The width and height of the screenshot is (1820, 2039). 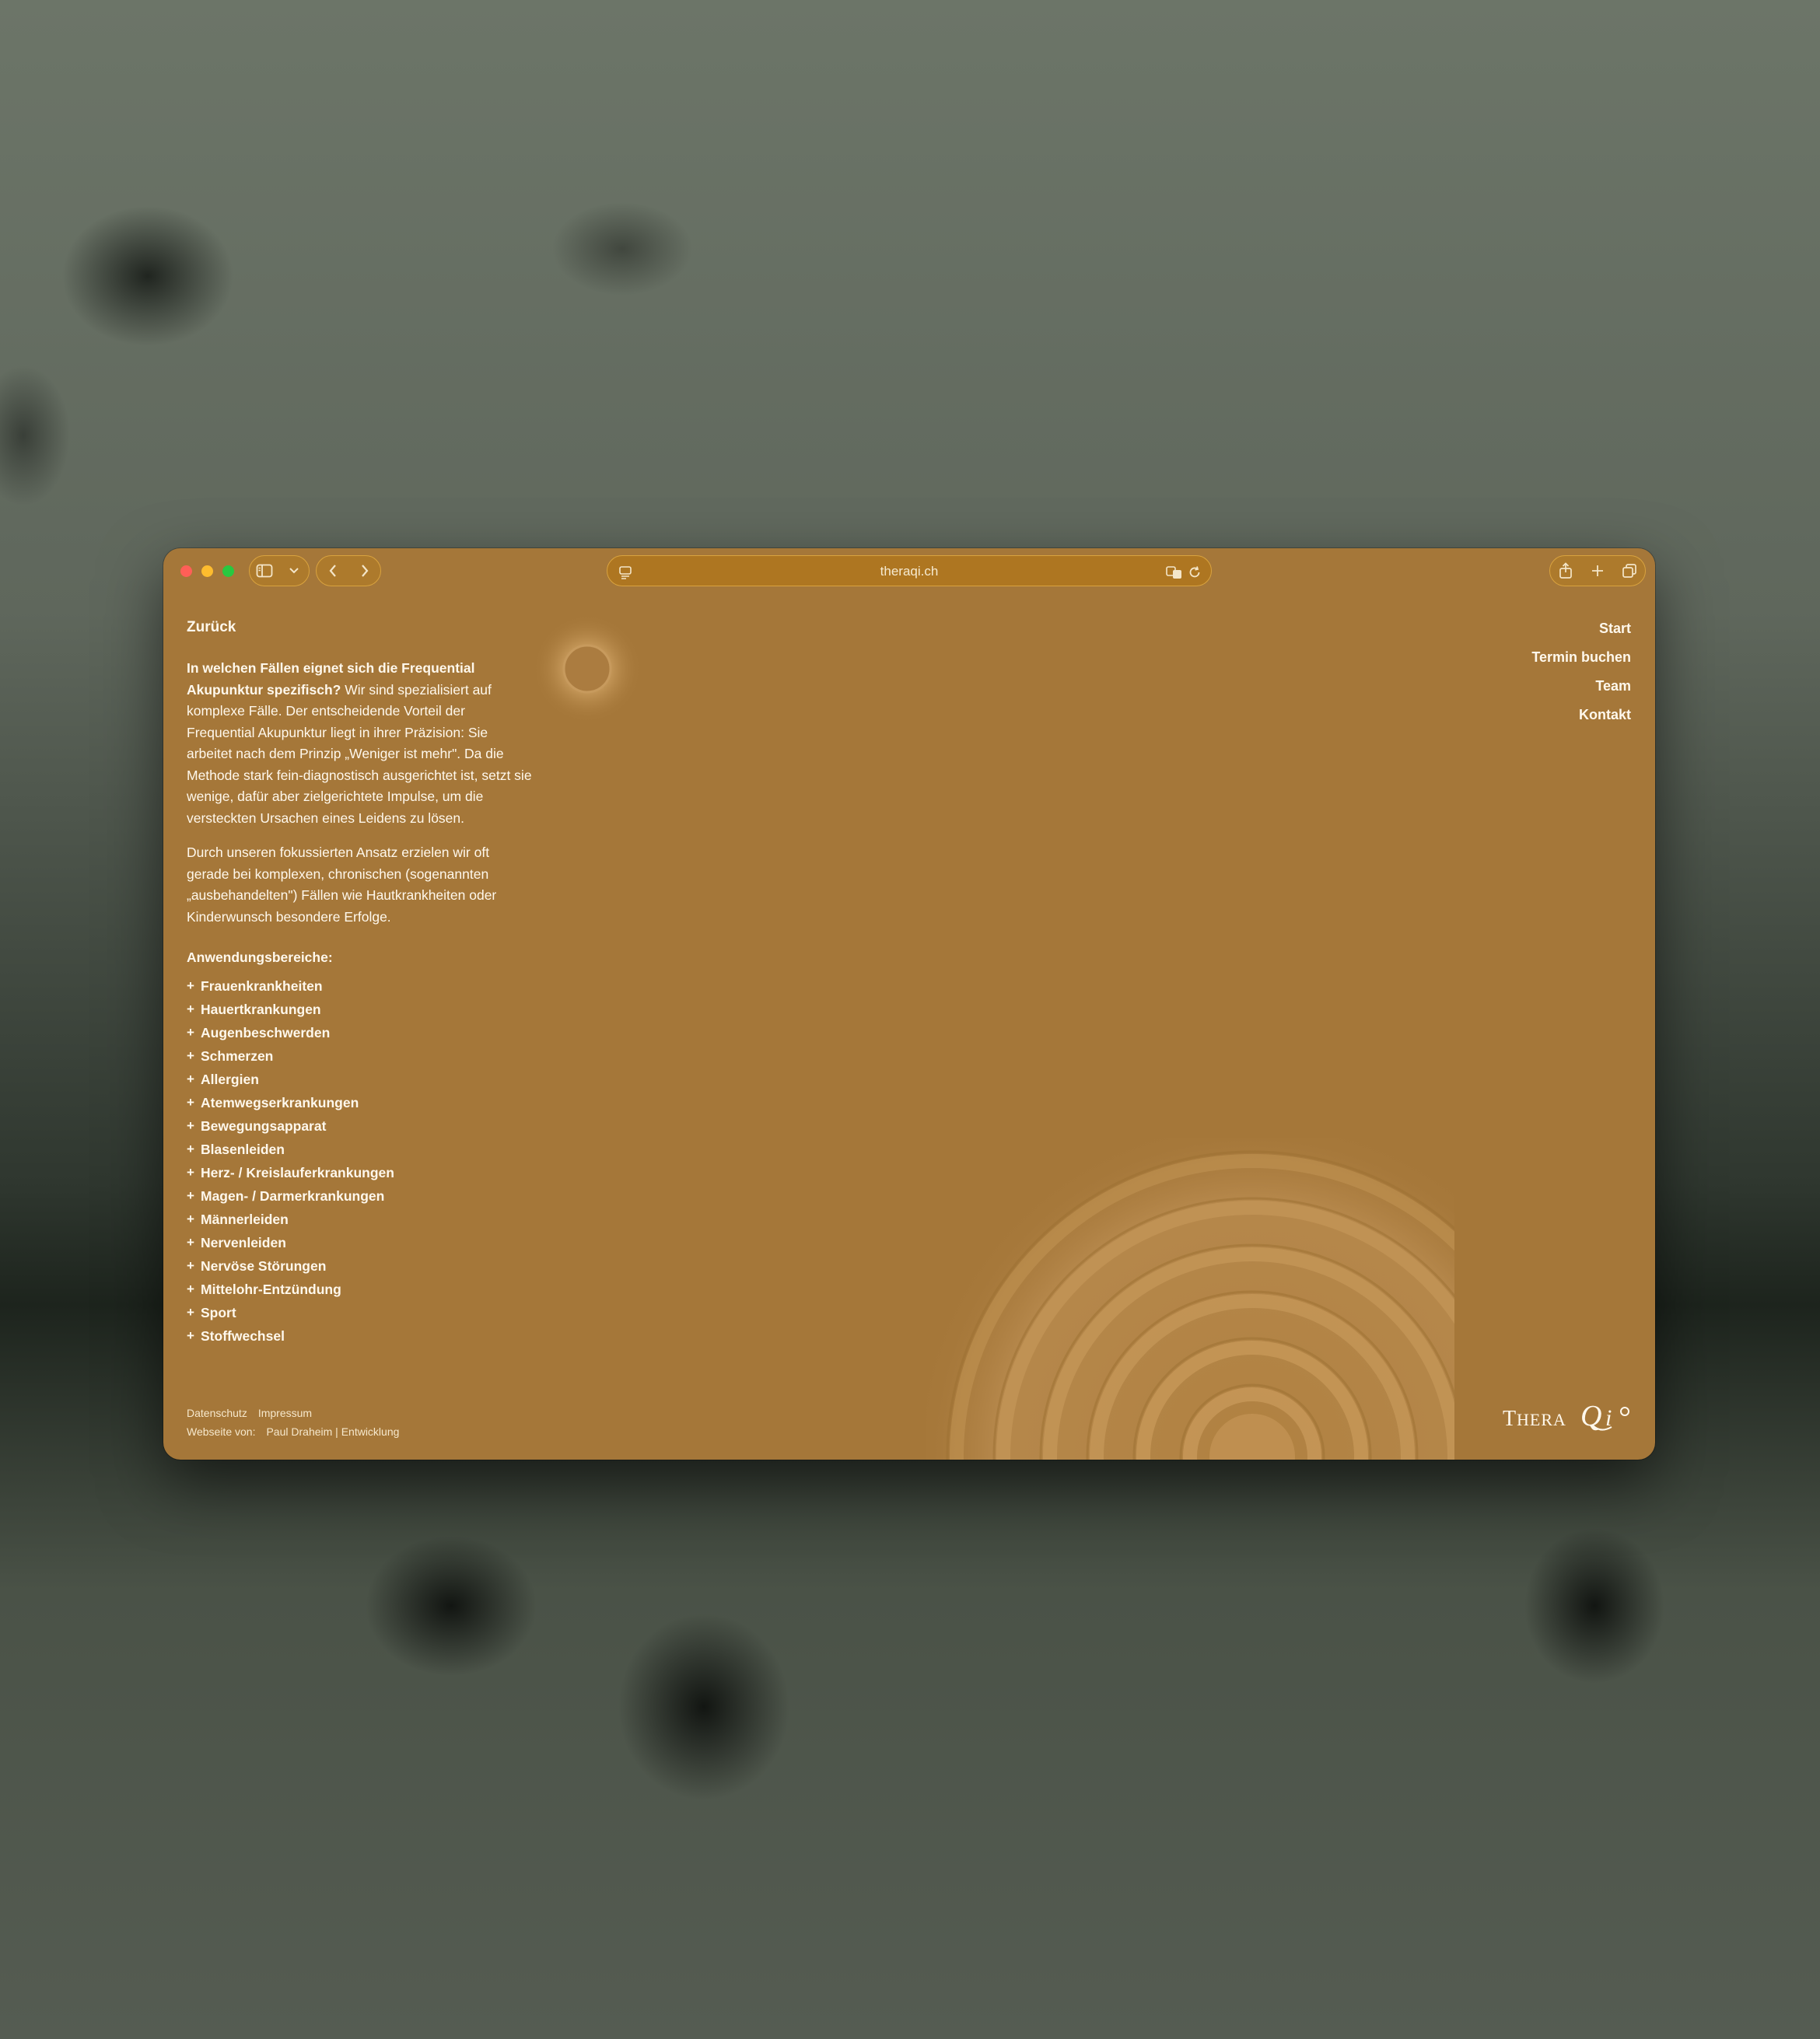 I want to click on tabs-overview-icon, so click(x=1630, y=570).